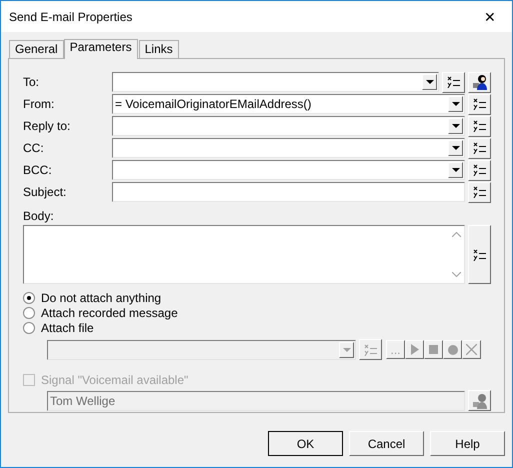 The image size is (513, 468). I want to click on stop-icon, so click(433, 349).